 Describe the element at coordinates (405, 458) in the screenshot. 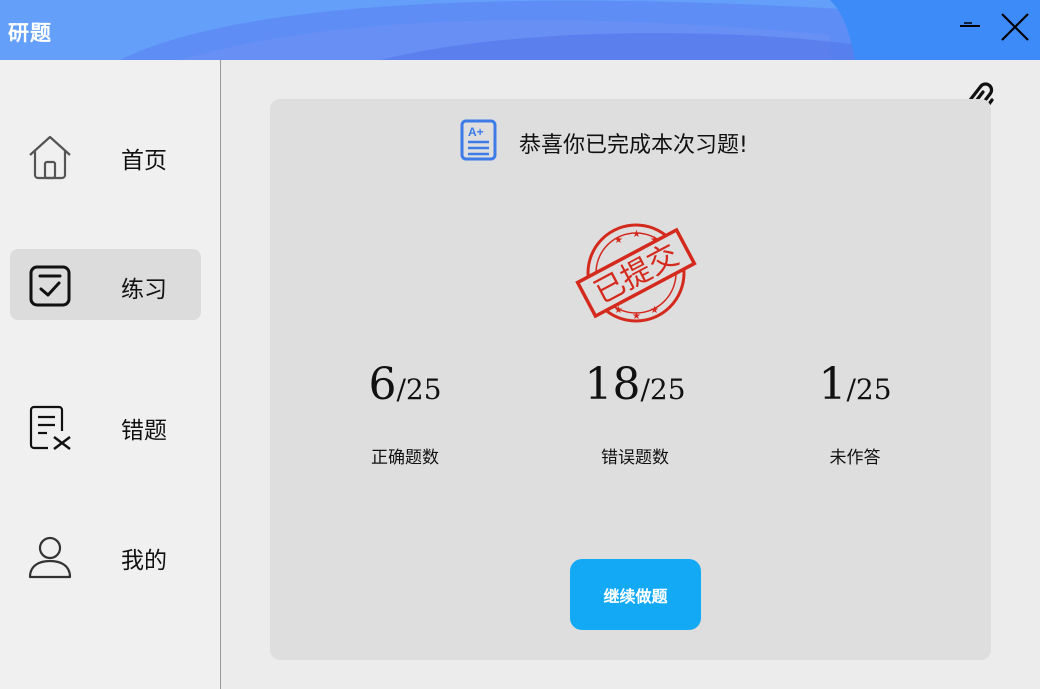

I see `stat-label: 正确题数` at that location.